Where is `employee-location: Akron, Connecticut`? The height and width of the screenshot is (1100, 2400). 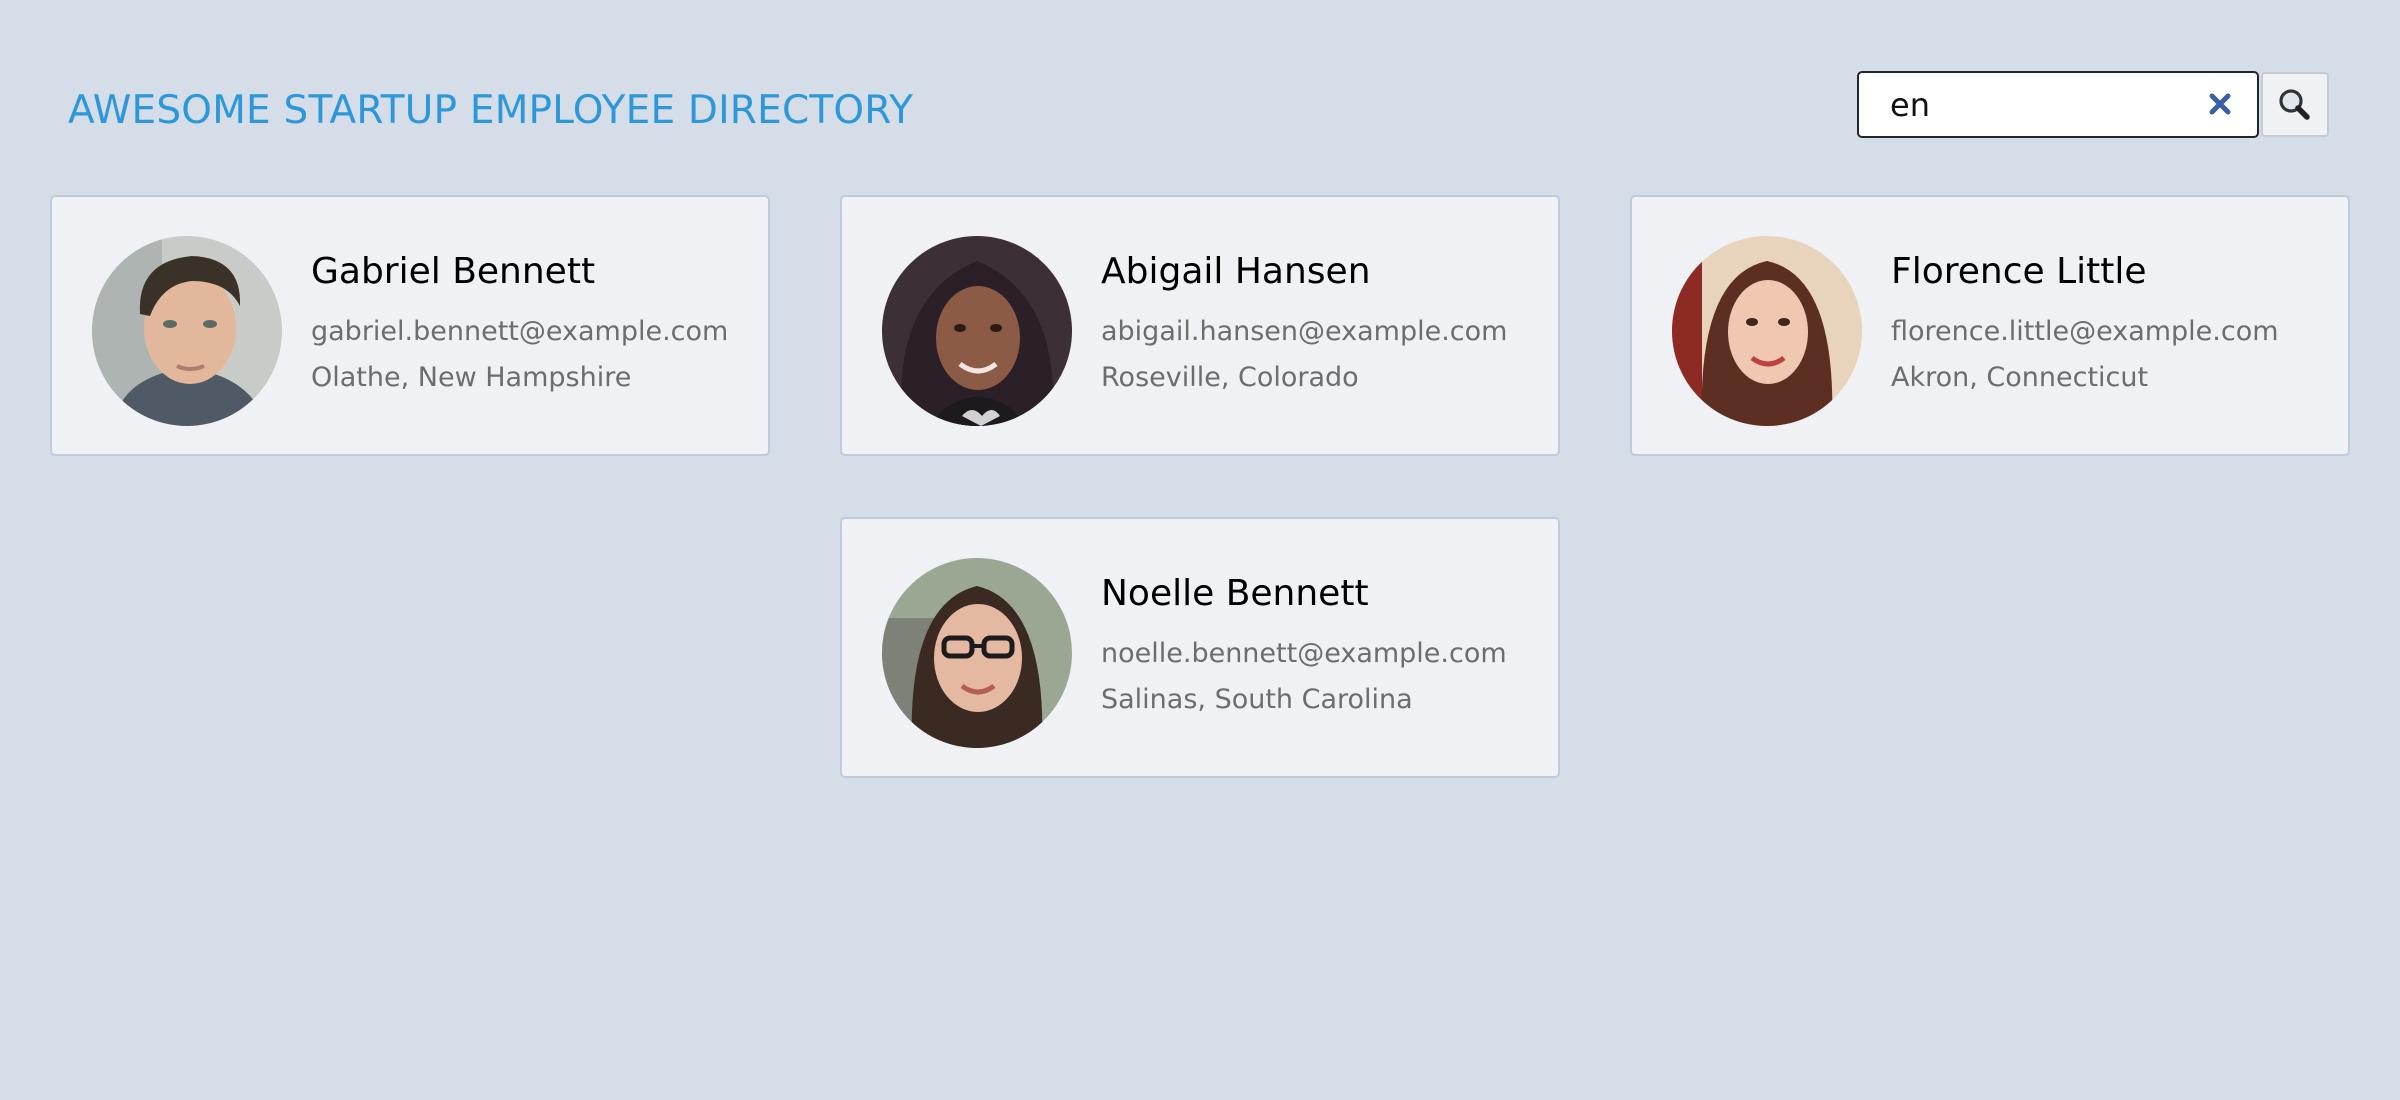 employee-location: Akron, Connecticut is located at coordinates (2020, 377).